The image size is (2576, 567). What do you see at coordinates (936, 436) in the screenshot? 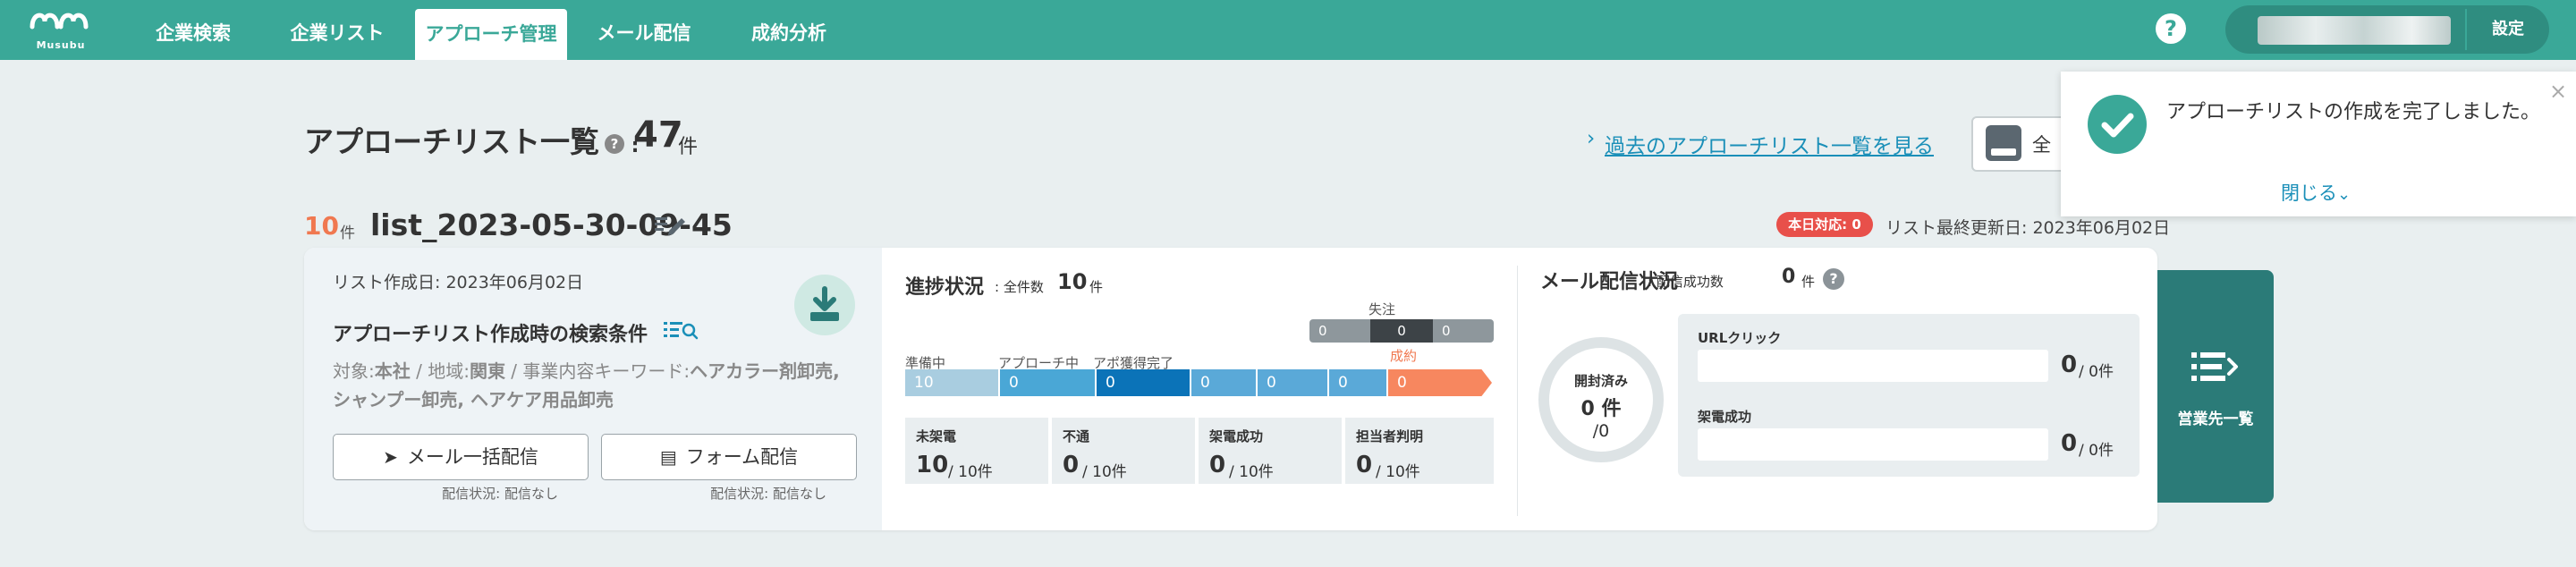
I see `stat-label: 未架電` at bounding box center [936, 436].